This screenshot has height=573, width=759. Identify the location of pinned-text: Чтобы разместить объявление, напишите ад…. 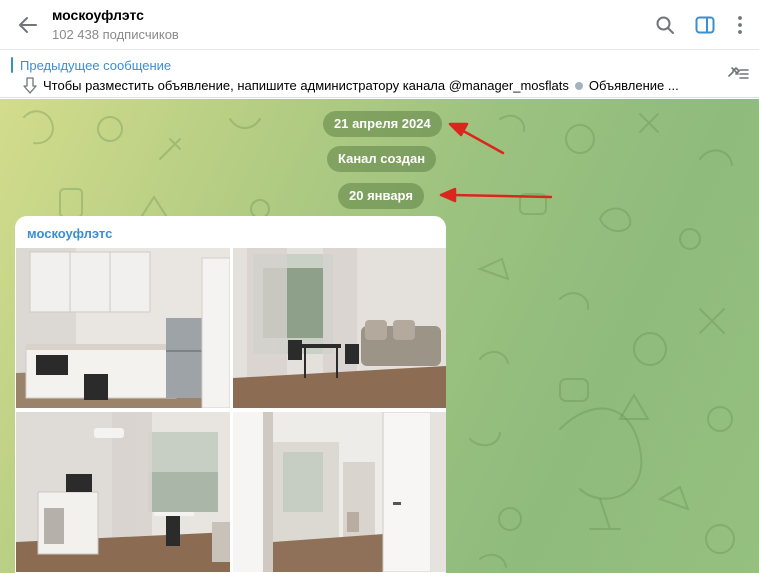
(378, 85).